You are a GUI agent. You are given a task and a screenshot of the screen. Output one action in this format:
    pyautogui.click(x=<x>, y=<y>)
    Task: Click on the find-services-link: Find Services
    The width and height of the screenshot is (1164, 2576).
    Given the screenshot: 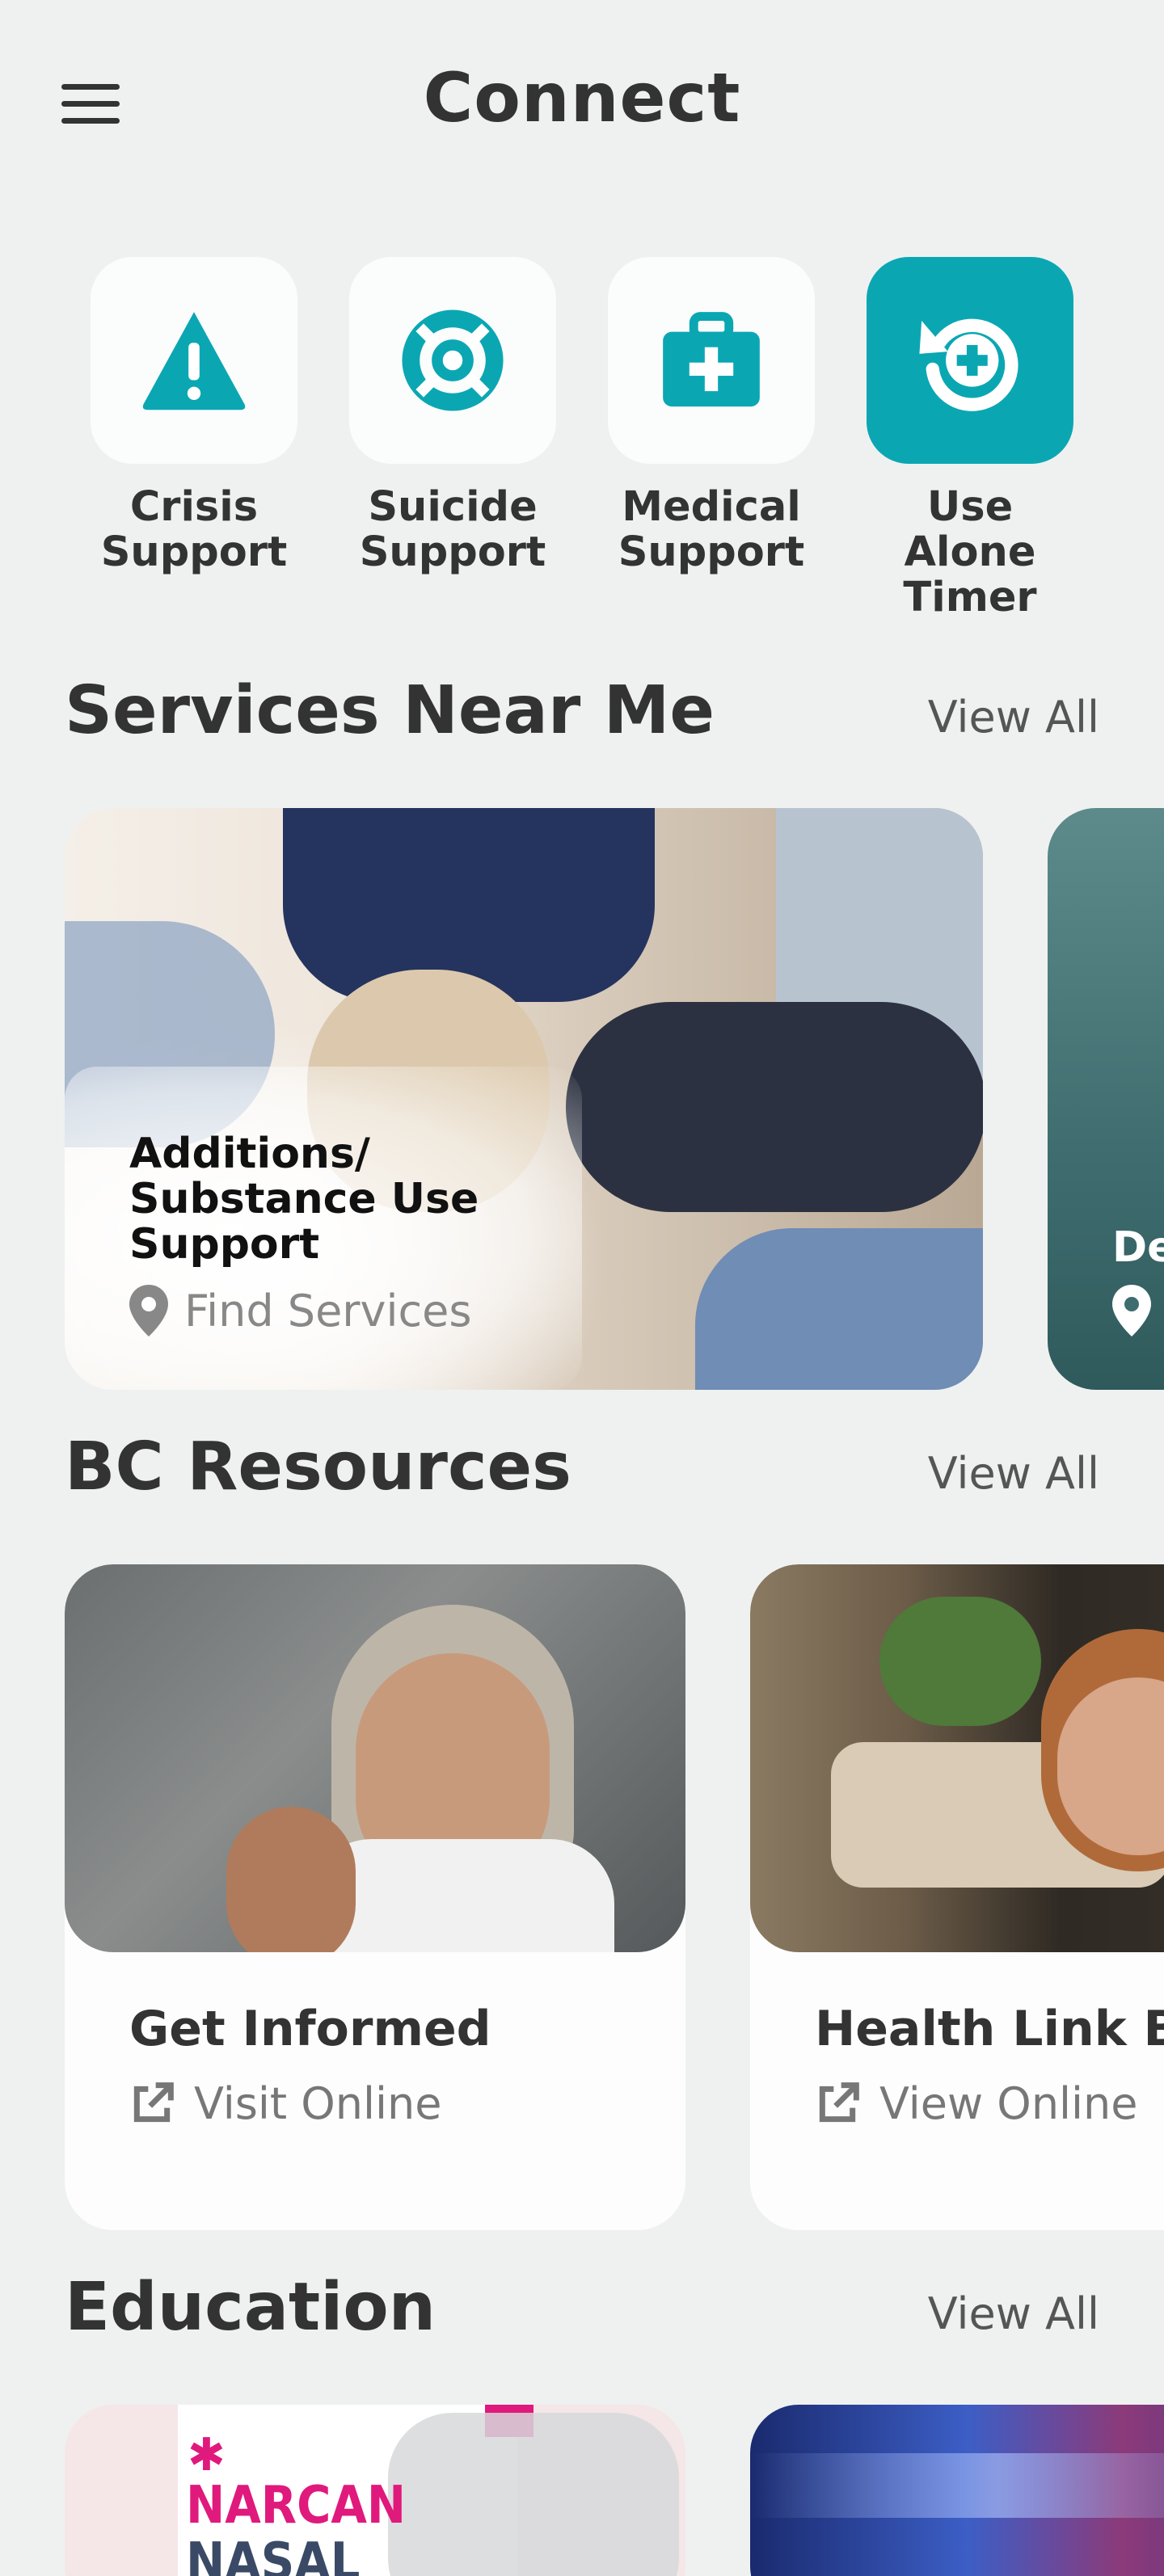 What is the action you would take?
    pyautogui.click(x=301, y=1310)
    